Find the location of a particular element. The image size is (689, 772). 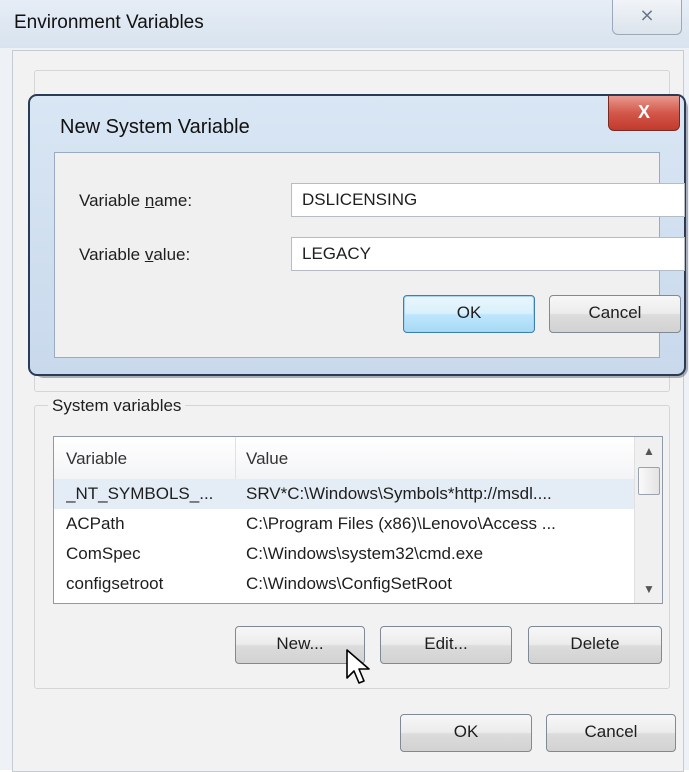

window-title: Environment Variables is located at coordinates (109, 22).